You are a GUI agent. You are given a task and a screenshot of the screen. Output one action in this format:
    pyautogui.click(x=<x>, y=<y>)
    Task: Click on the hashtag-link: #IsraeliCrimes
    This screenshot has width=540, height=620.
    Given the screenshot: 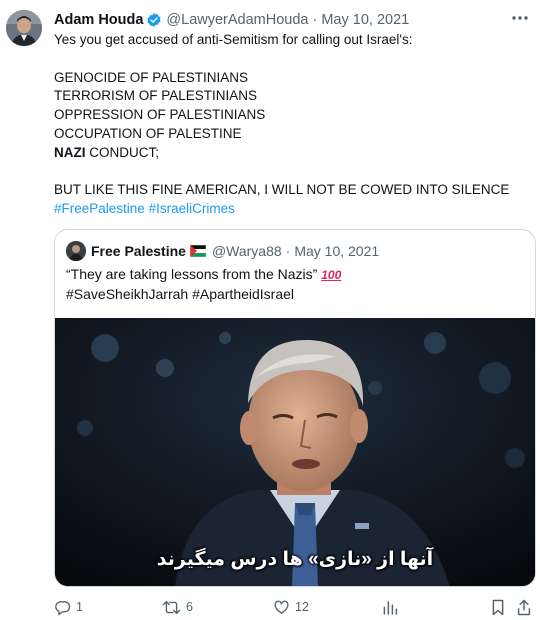 What is the action you would take?
    pyautogui.click(x=192, y=208)
    